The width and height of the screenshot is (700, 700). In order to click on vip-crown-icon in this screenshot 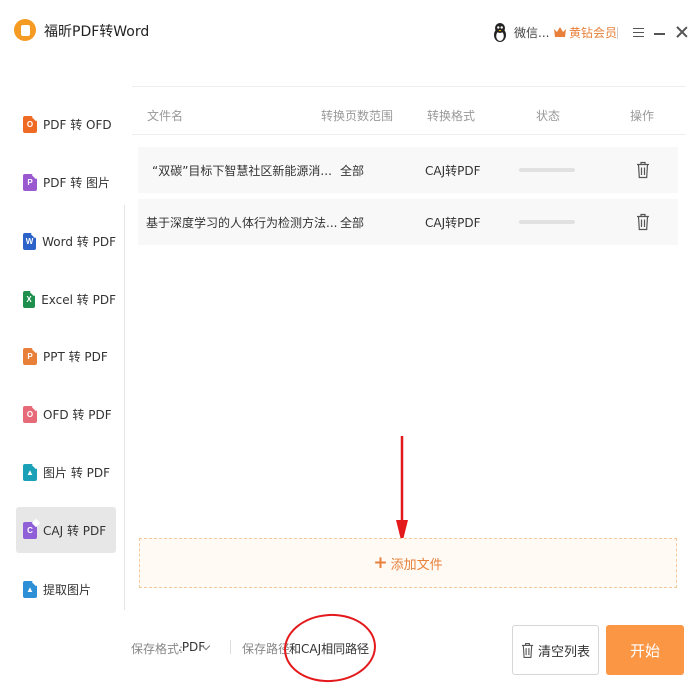, I will do `click(560, 32)`.